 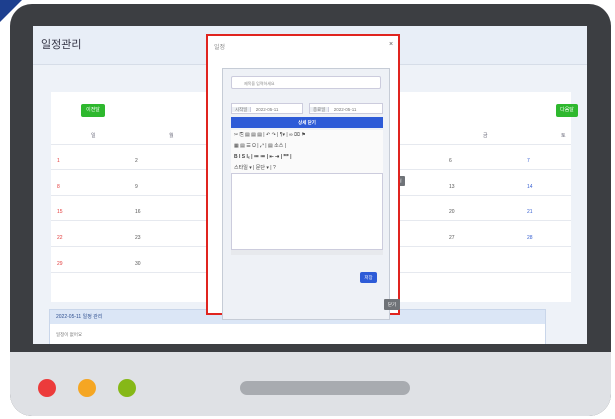 I want to click on weekday-sat: 토, so click(x=563, y=136).